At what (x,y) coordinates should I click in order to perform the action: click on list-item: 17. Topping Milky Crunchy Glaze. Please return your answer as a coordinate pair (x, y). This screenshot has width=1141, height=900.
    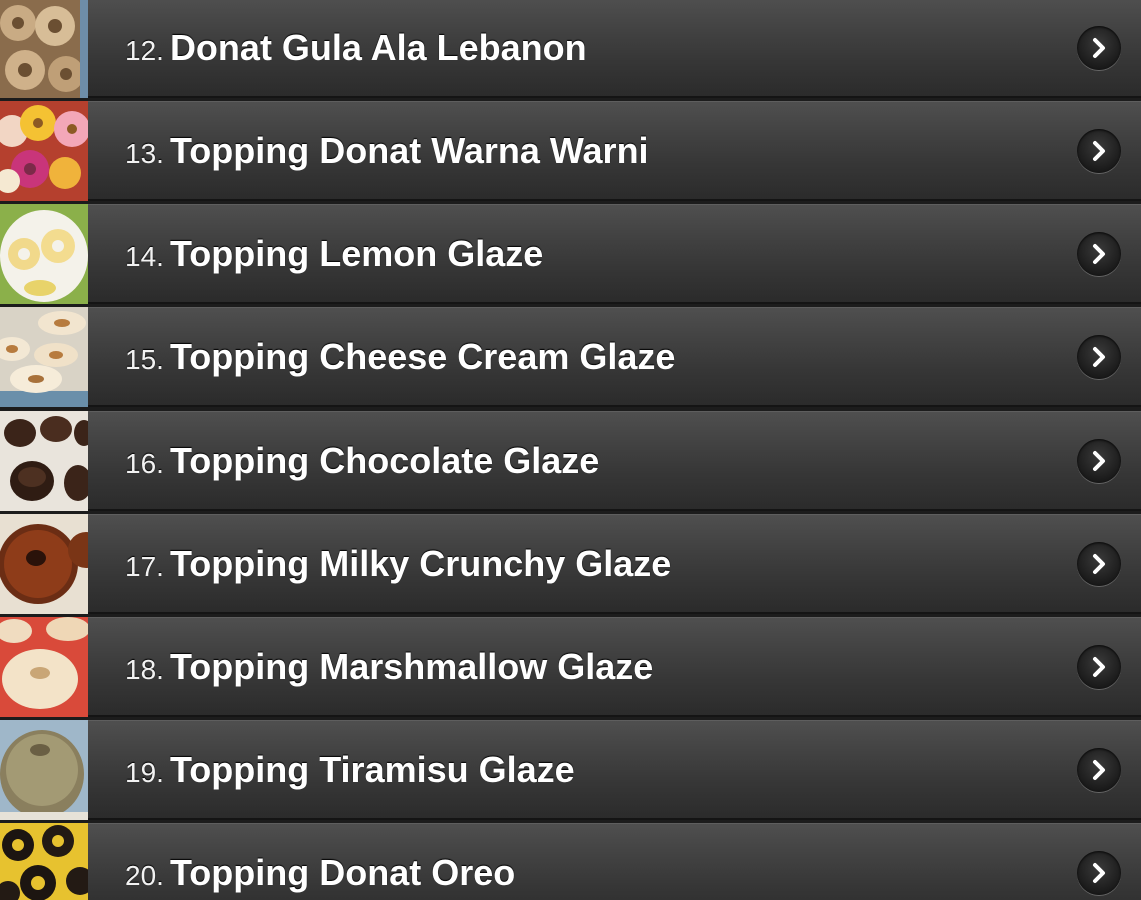
    Looking at the image, I should click on (570, 564).